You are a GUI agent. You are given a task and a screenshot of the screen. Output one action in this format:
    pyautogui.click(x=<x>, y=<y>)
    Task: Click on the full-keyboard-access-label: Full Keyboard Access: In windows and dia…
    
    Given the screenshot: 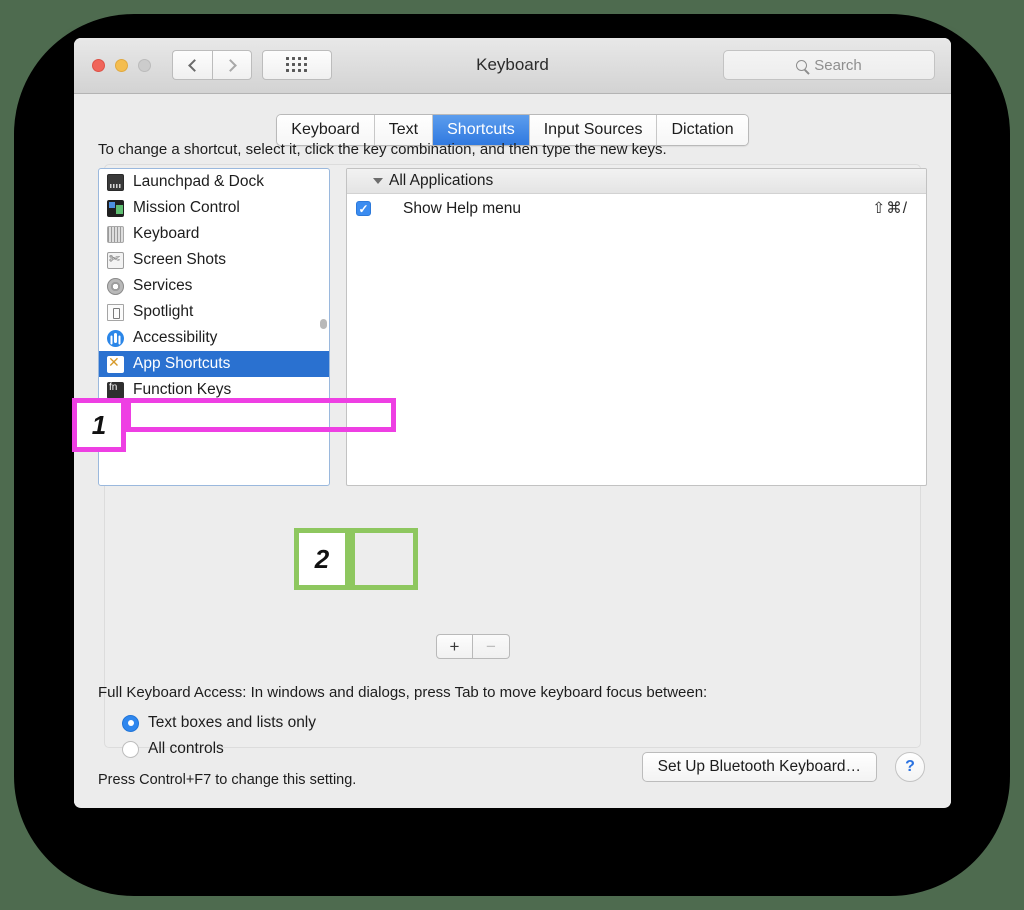 What is the action you would take?
    pyautogui.click(x=403, y=692)
    